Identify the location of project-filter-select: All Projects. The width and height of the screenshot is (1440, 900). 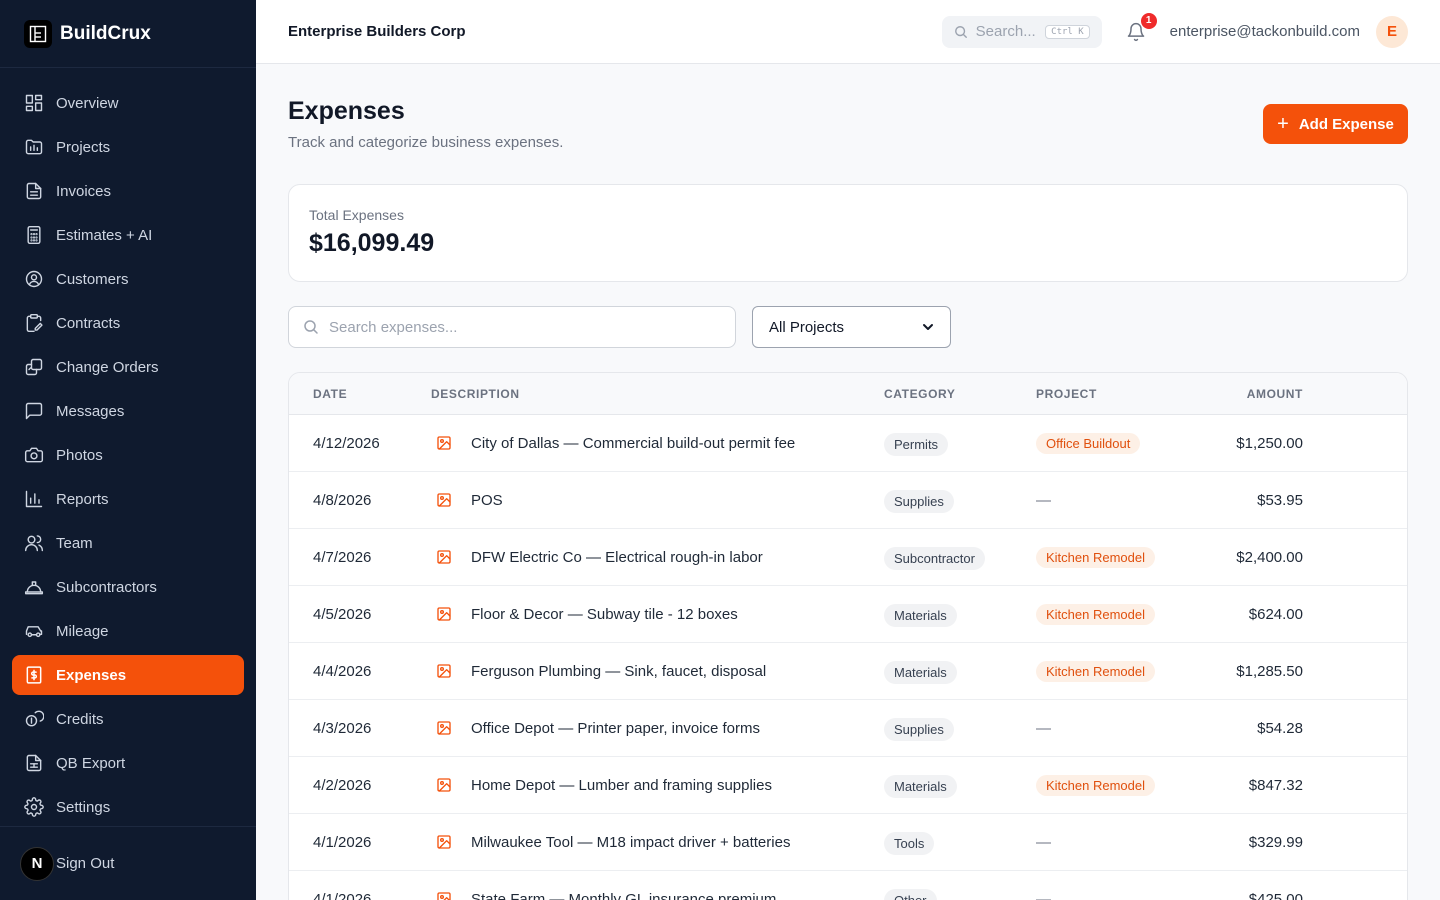
(851, 327).